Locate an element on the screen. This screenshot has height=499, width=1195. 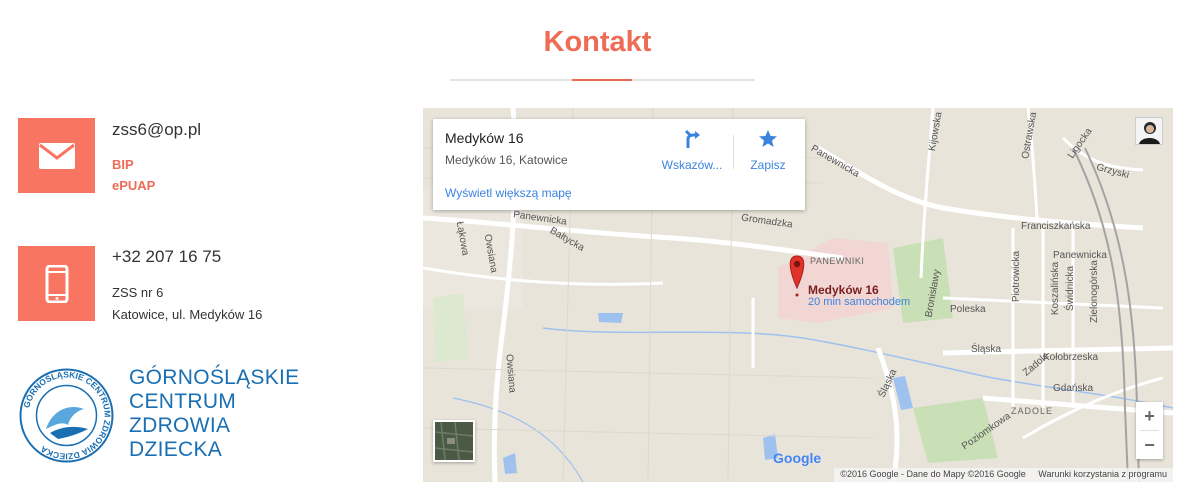
map-terms-link: Warunki korzystania z programu is located at coordinates (1102, 474).